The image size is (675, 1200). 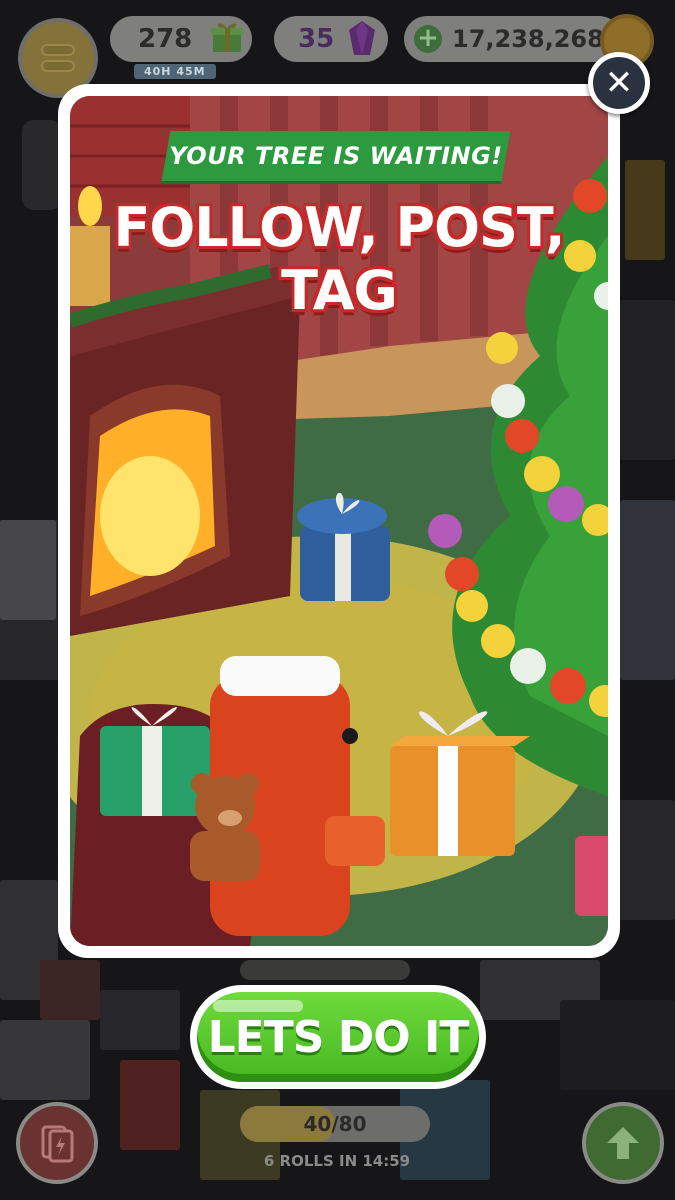 What do you see at coordinates (175, 71) in the screenshot?
I see `gifts-timer: 40H 45M` at bounding box center [175, 71].